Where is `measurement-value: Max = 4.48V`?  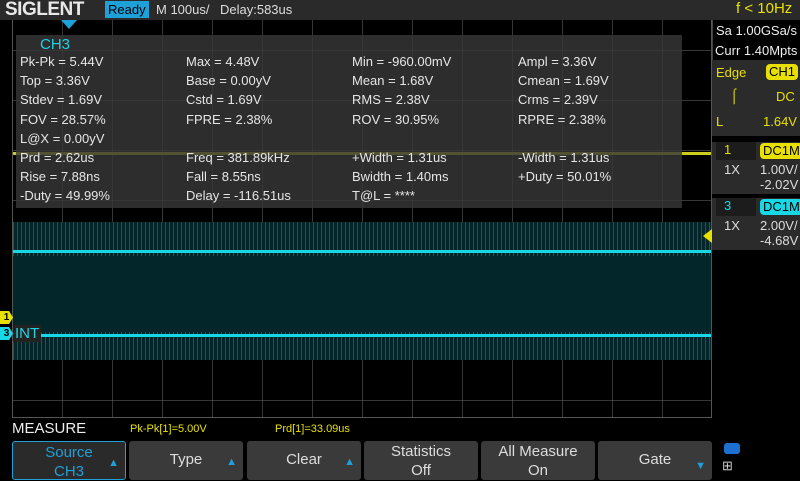
measurement-value: Max = 4.48V is located at coordinates (223, 61).